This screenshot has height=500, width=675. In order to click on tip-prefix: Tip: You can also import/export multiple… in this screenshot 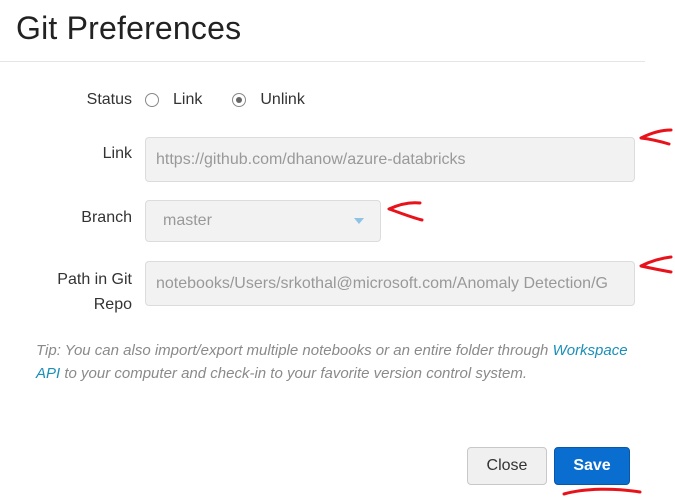, I will do `click(294, 350)`.